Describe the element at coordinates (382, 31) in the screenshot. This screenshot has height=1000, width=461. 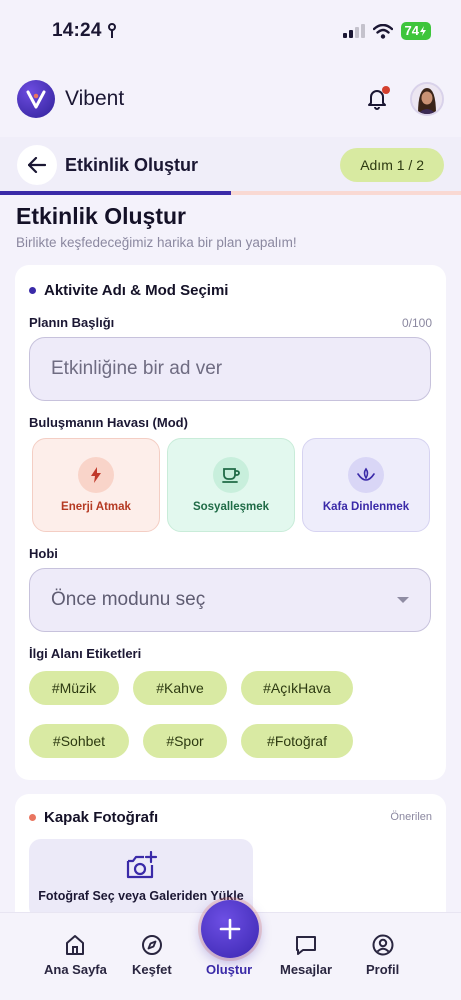
I see `wifi-icon` at that location.